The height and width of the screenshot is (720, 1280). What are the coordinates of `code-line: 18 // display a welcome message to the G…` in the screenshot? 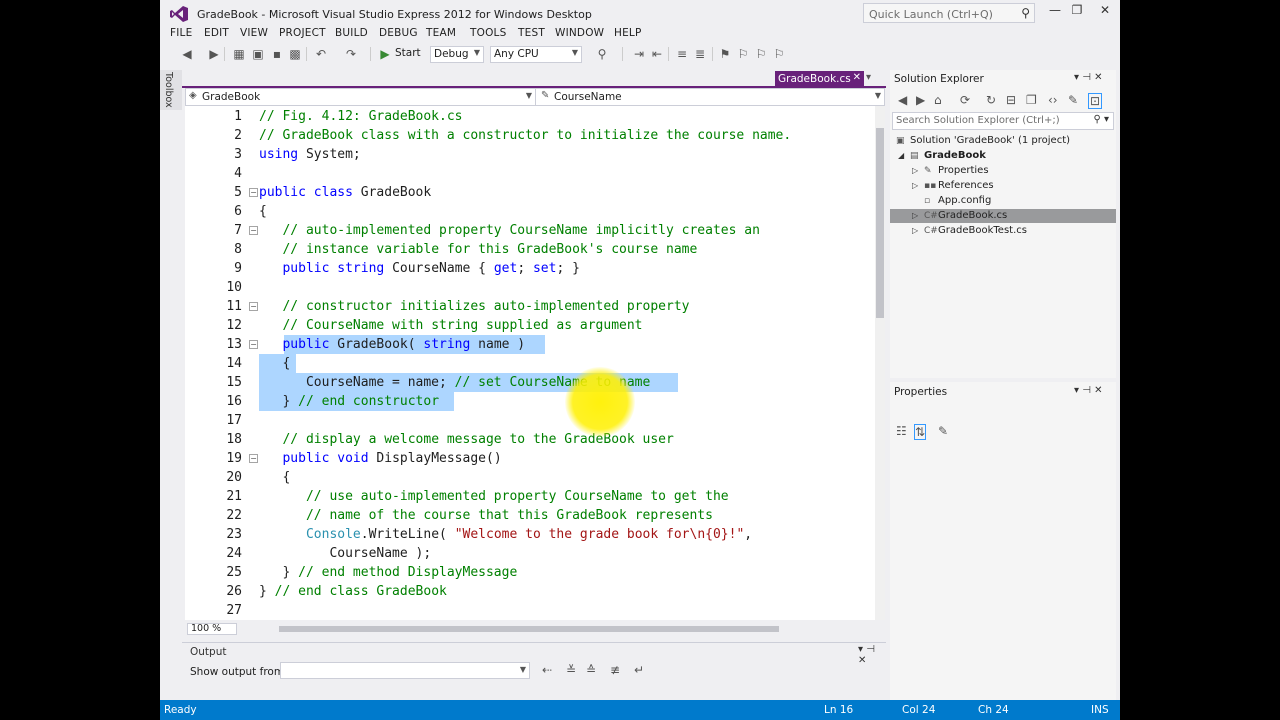 It's located at (530, 439).